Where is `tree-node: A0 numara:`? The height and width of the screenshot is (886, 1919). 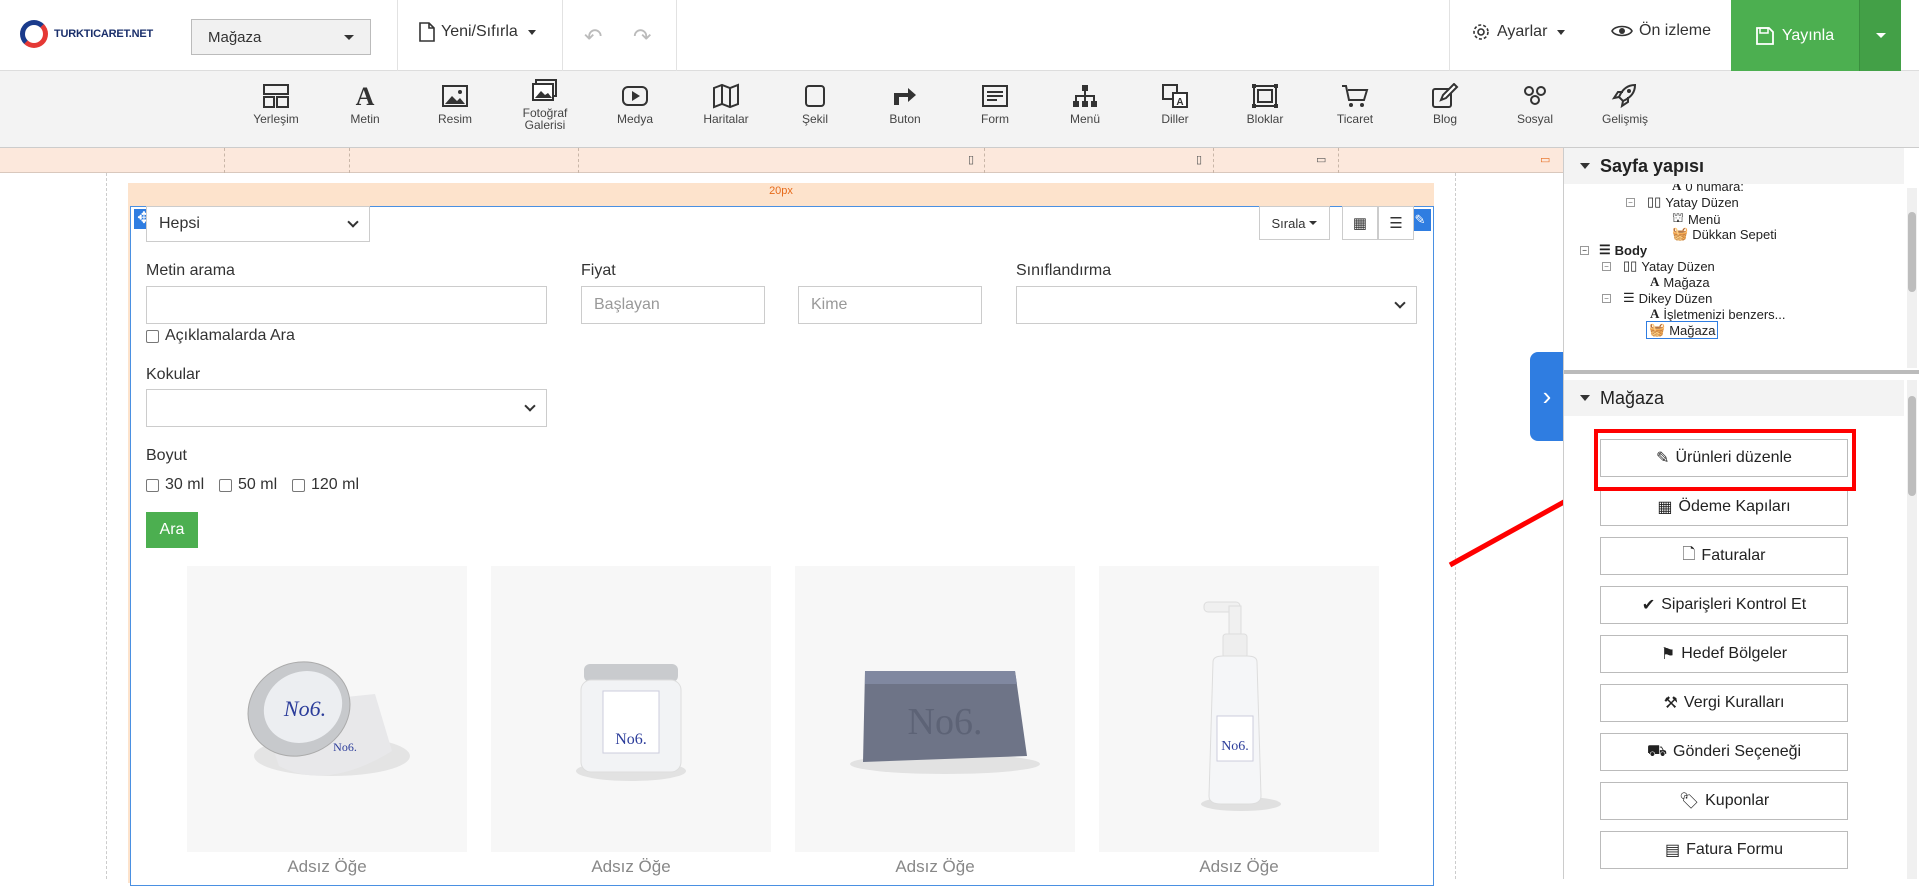 tree-node: A0 numara: is located at coordinates (1708, 189).